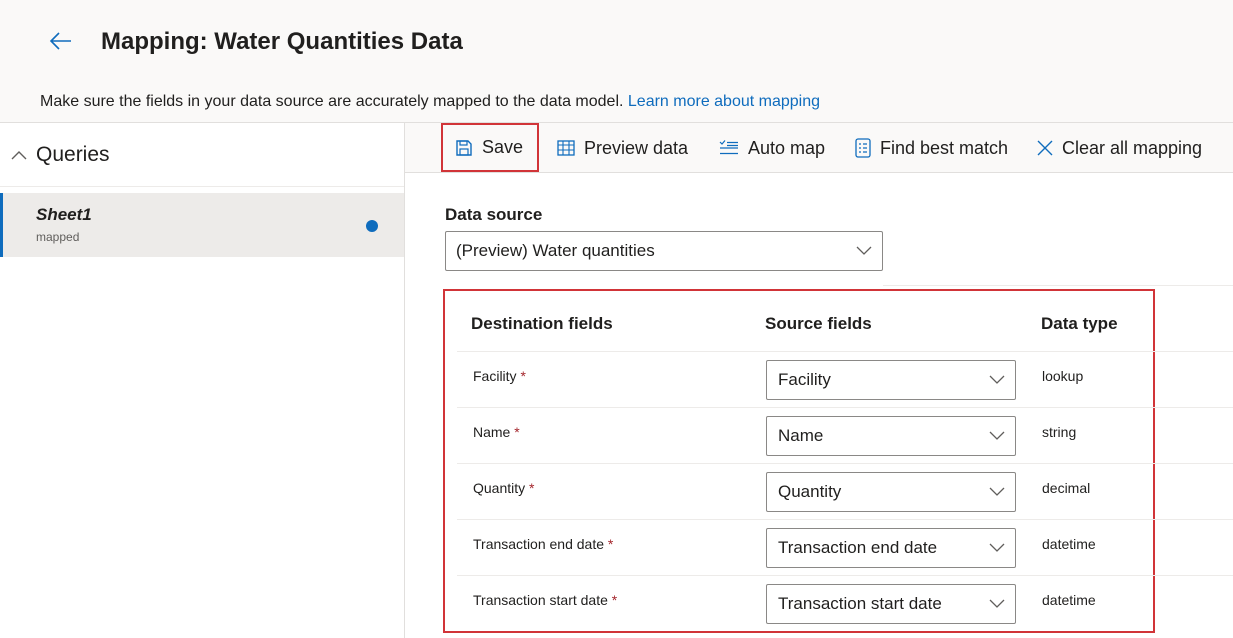 The image size is (1233, 638). Describe the element at coordinates (1063, 376) in the screenshot. I see `data-type-value: lookup` at that location.